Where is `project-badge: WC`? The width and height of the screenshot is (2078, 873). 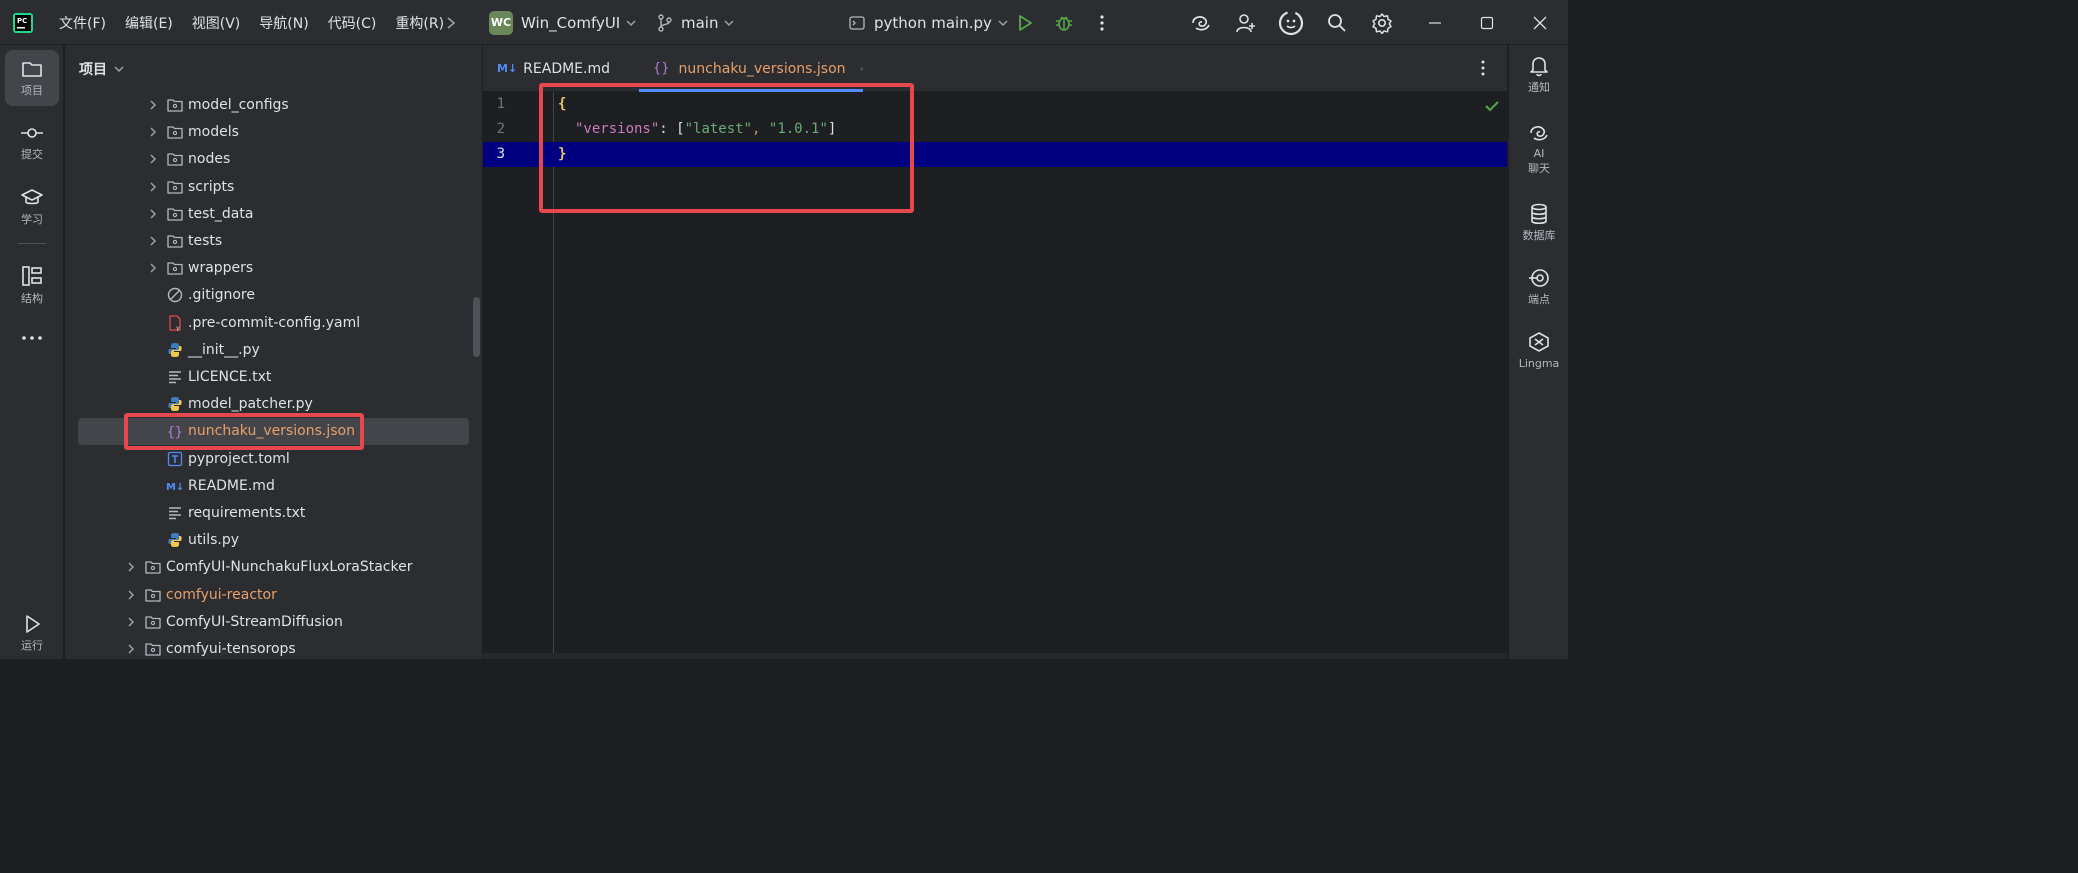 project-badge: WC is located at coordinates (501, 22).